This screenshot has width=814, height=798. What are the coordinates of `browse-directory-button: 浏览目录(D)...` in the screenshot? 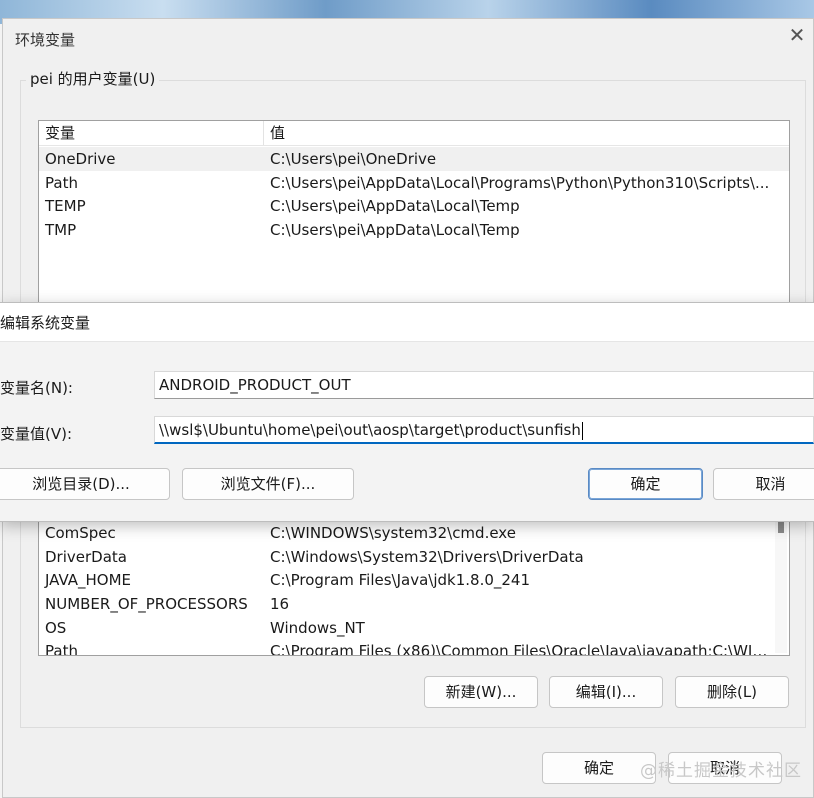 It's located at (85, 484).